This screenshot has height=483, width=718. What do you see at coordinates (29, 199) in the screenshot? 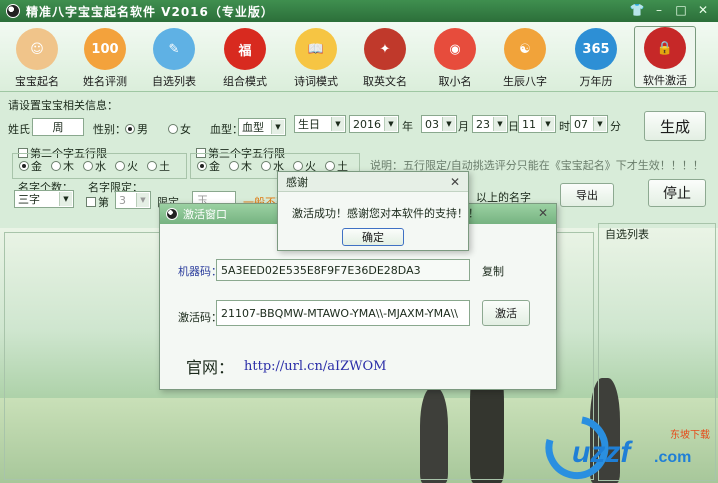
I see `name-count-value: 三字` at bounding box center [29, 199].